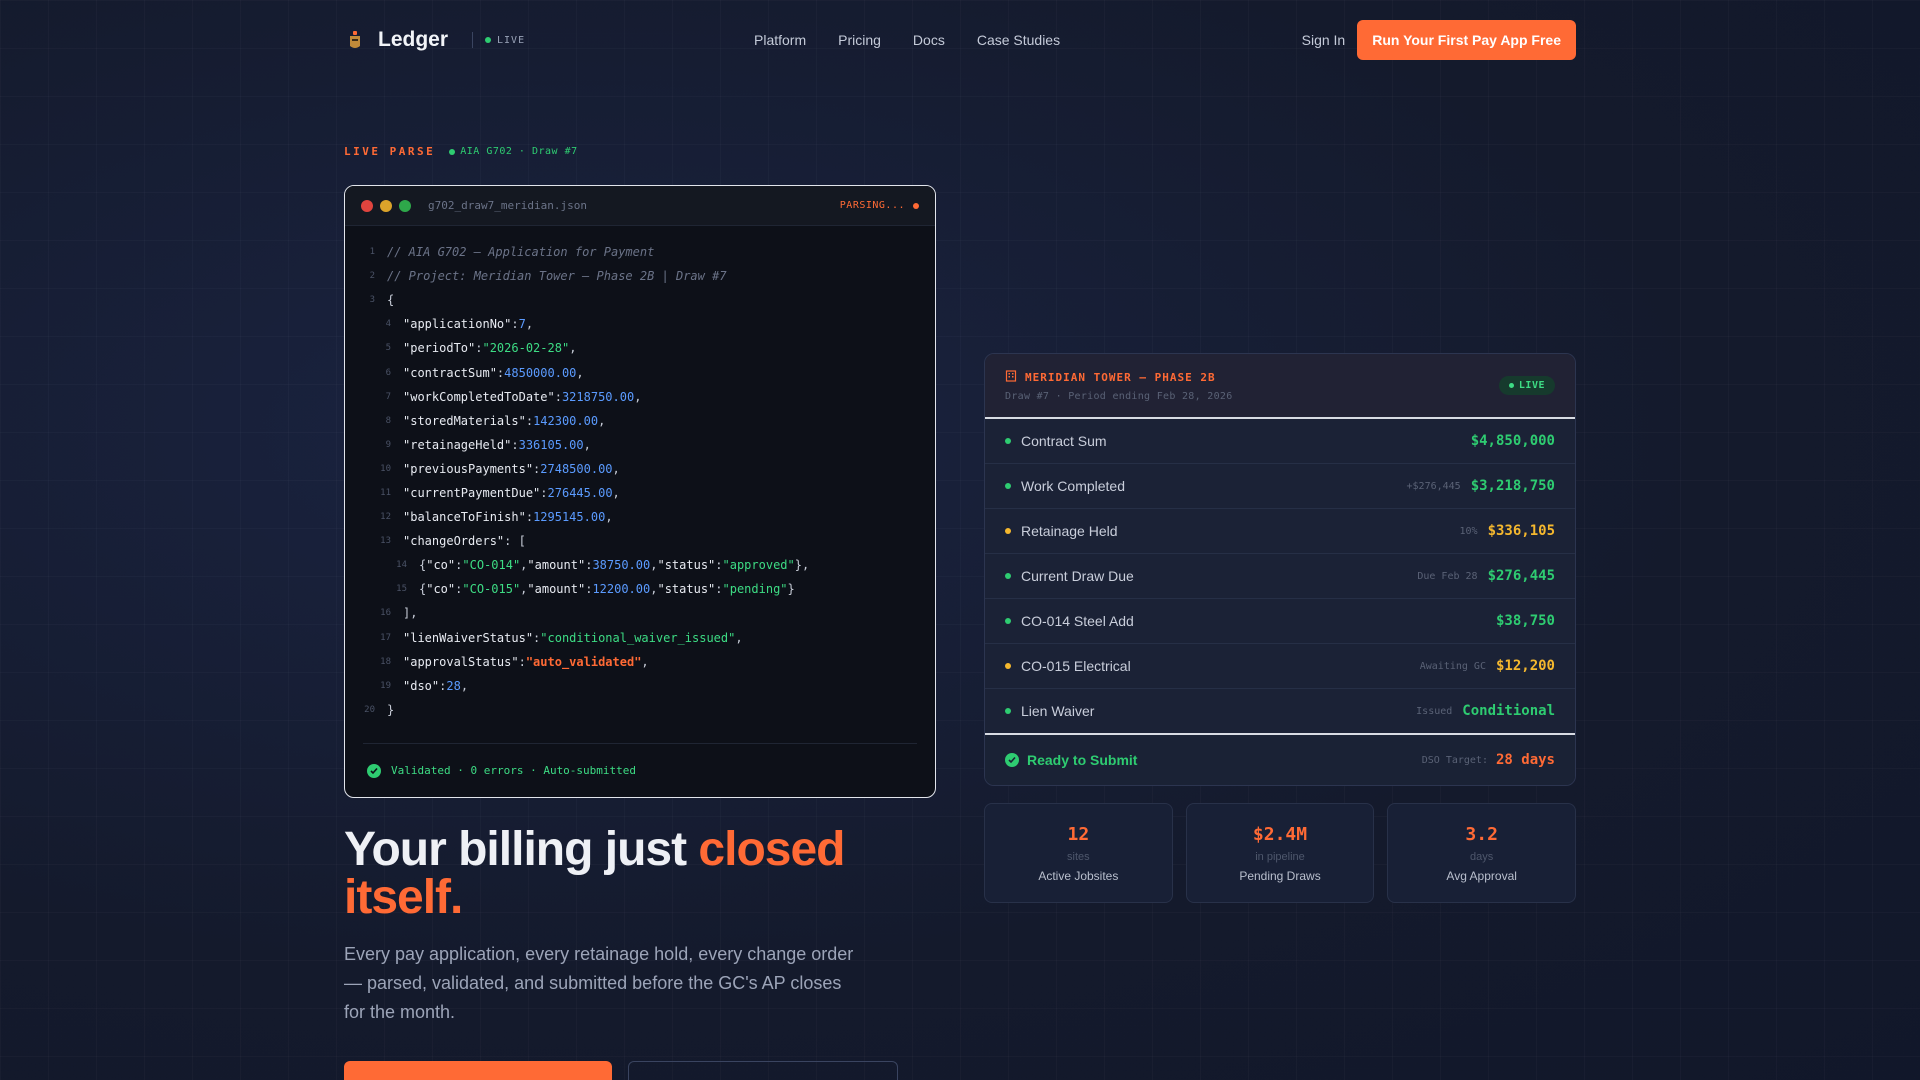 This screenshot has width=1920, height=1080. Describe the element at coordinates (488, 40) in the screenshot. I see `live-dot-icon` at that location.